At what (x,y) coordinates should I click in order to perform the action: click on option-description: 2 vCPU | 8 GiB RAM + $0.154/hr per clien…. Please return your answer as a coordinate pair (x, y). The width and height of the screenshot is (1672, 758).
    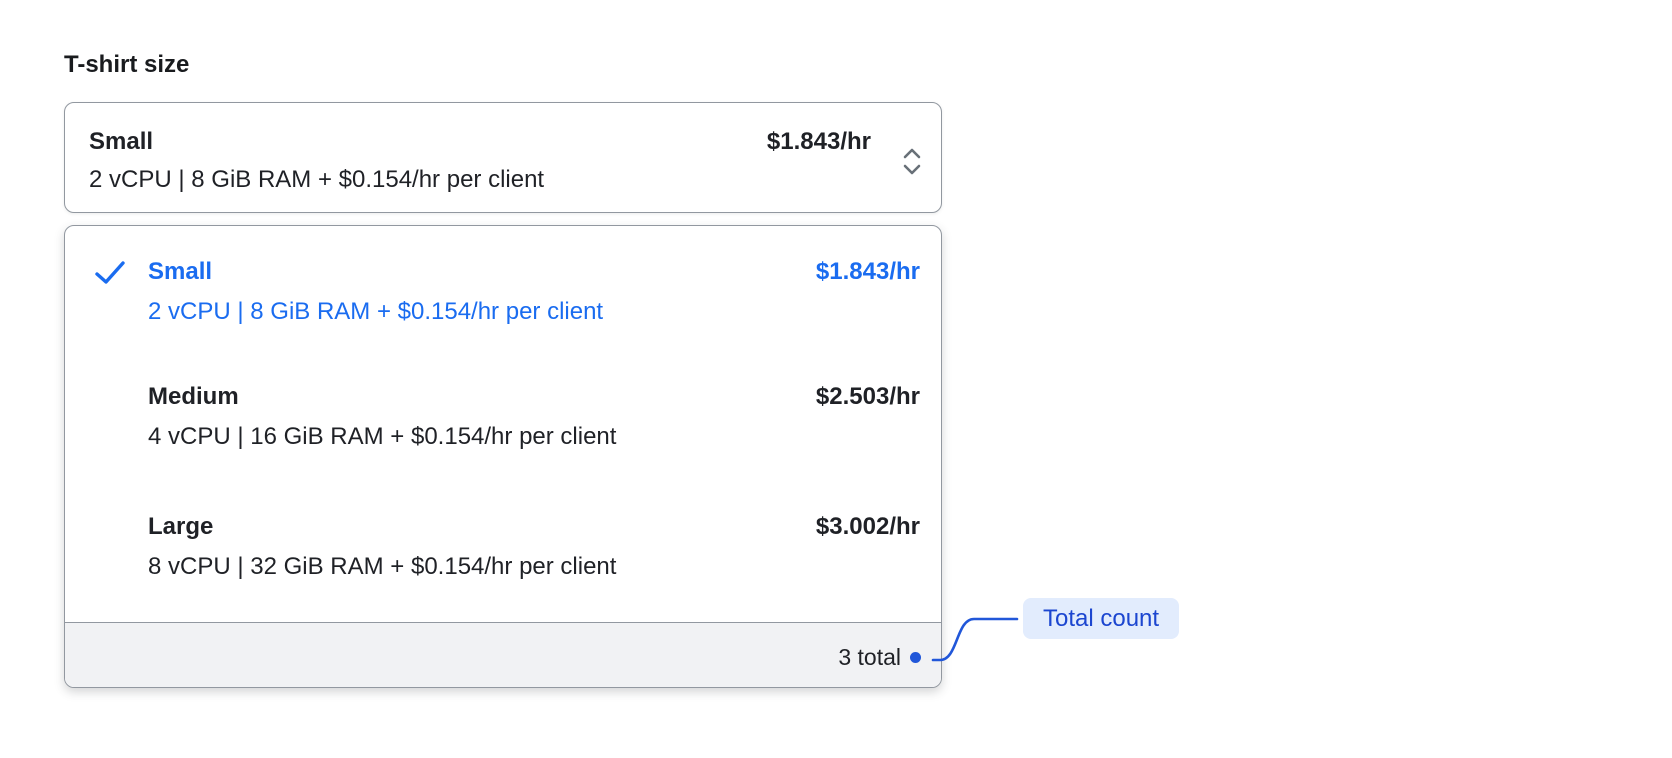
    Looking at the image, I should click on (376, 311).